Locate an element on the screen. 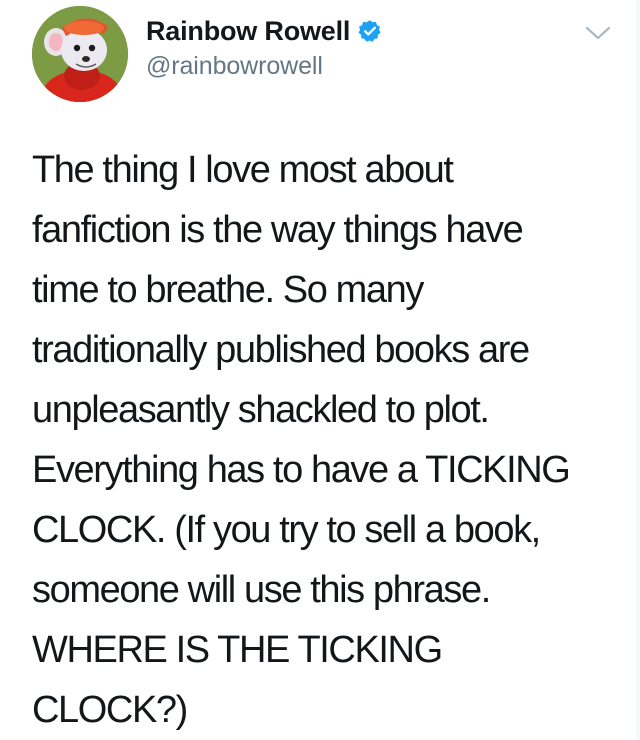  tweet-menu-button is located at coordinates (598, 33).